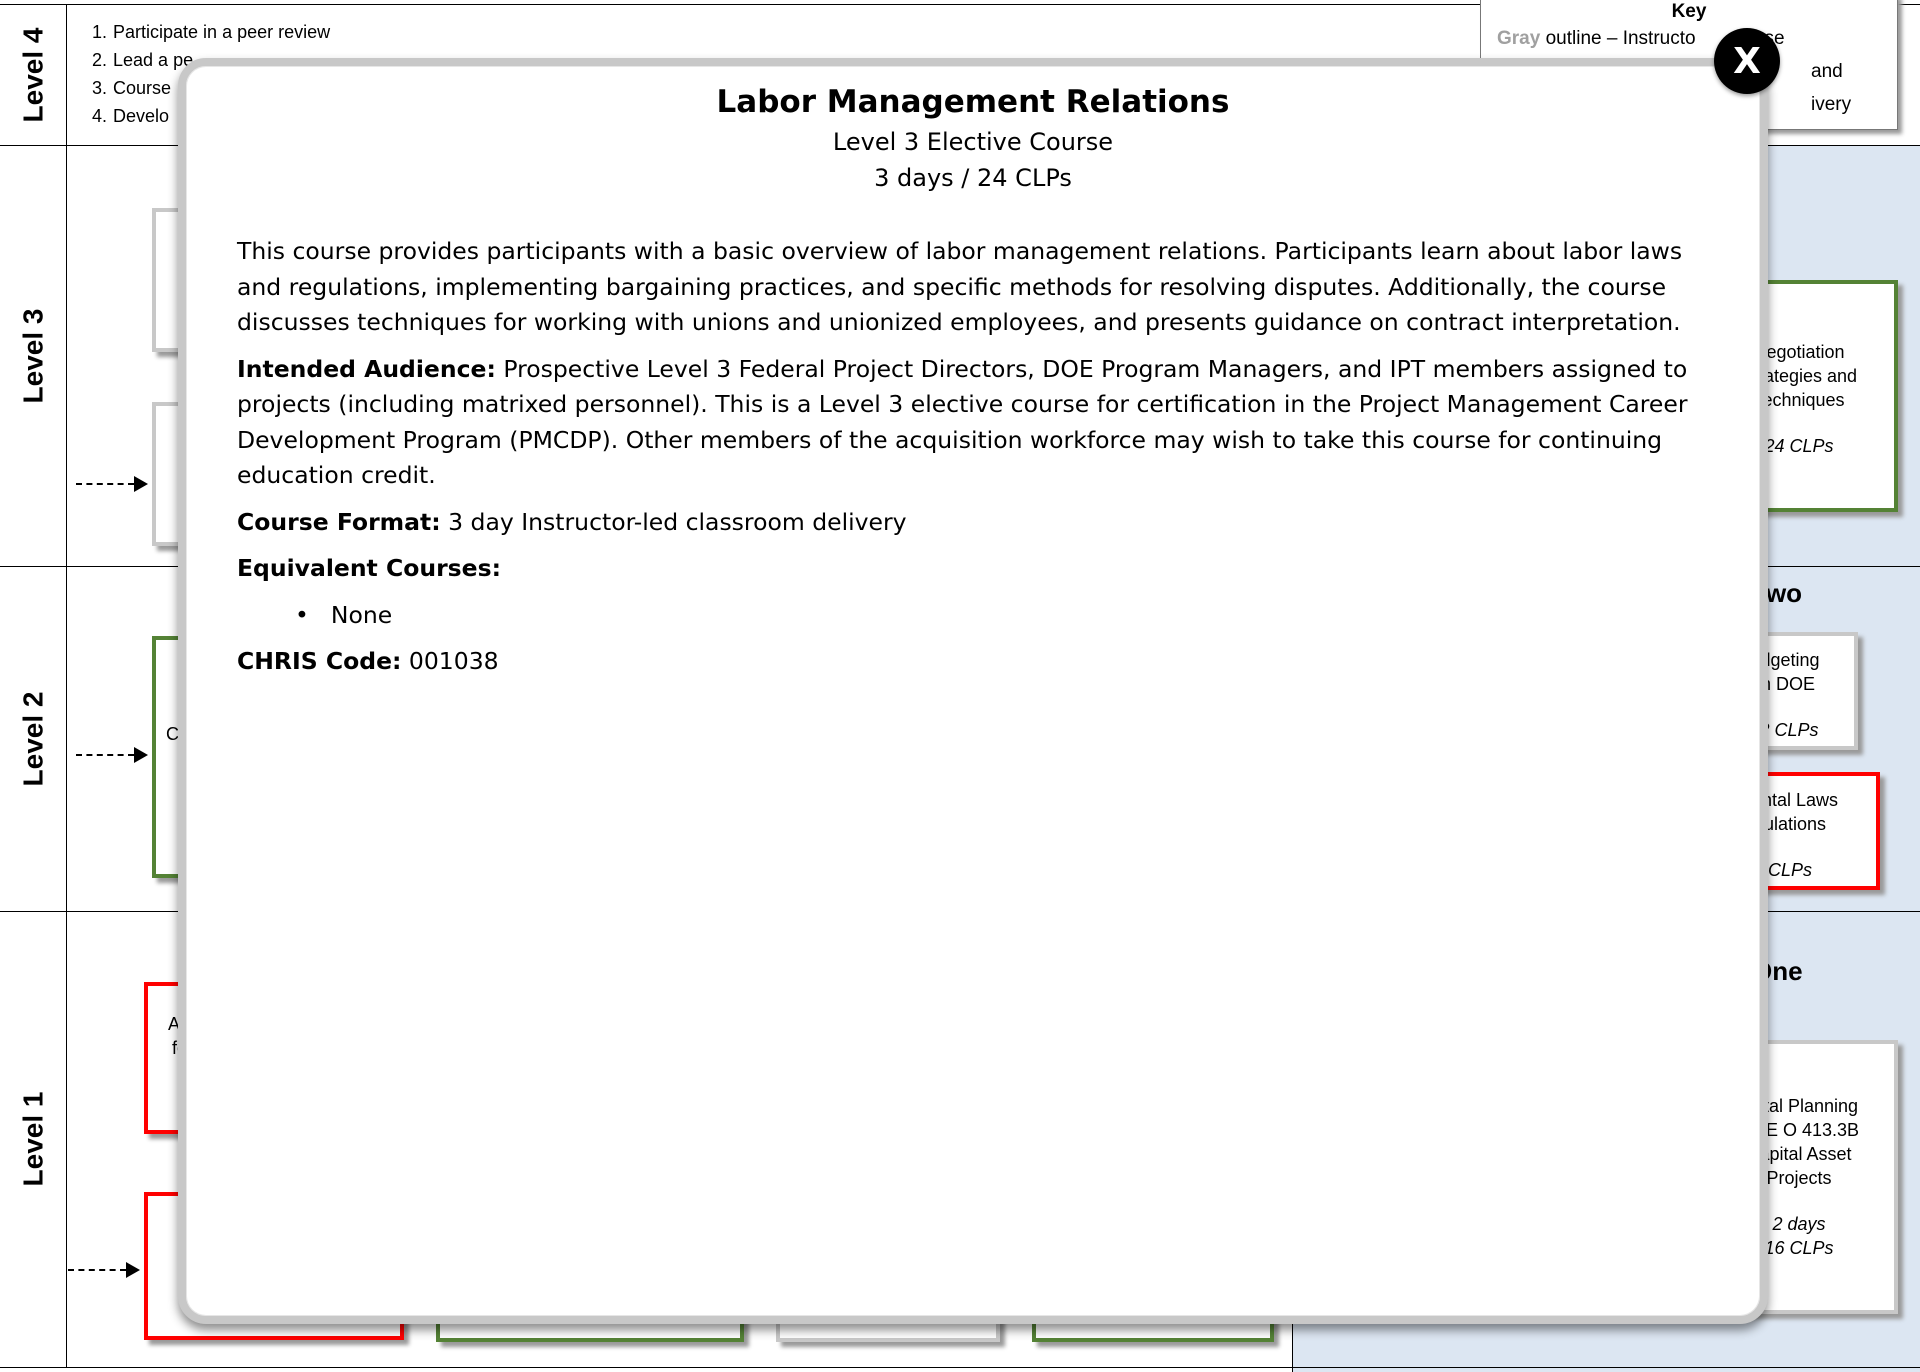 Image resolution: width=1920 pixels, height=1372 pixels. I want to click on chris-label: CHRIS Code:, so click(319, 661).